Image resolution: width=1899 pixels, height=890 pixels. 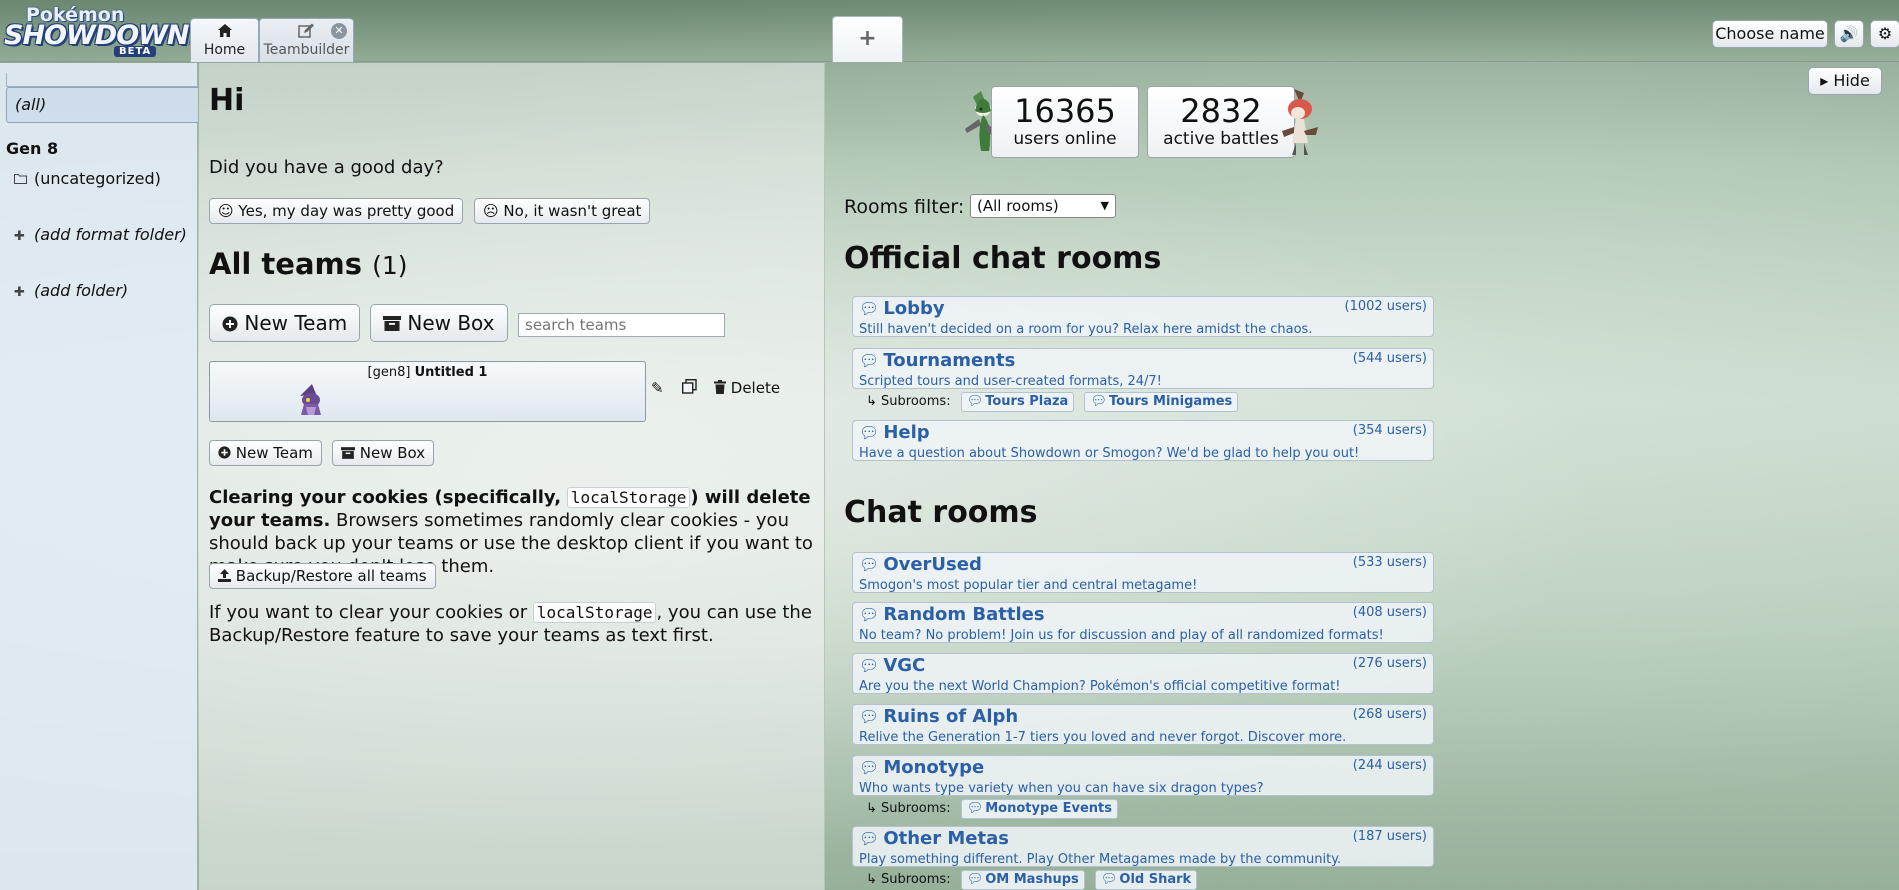 What do you see at coordinates (1884, 34) in the screenshot?
I see `gear-icon: ⚙` at bounding box center [1884, 34].